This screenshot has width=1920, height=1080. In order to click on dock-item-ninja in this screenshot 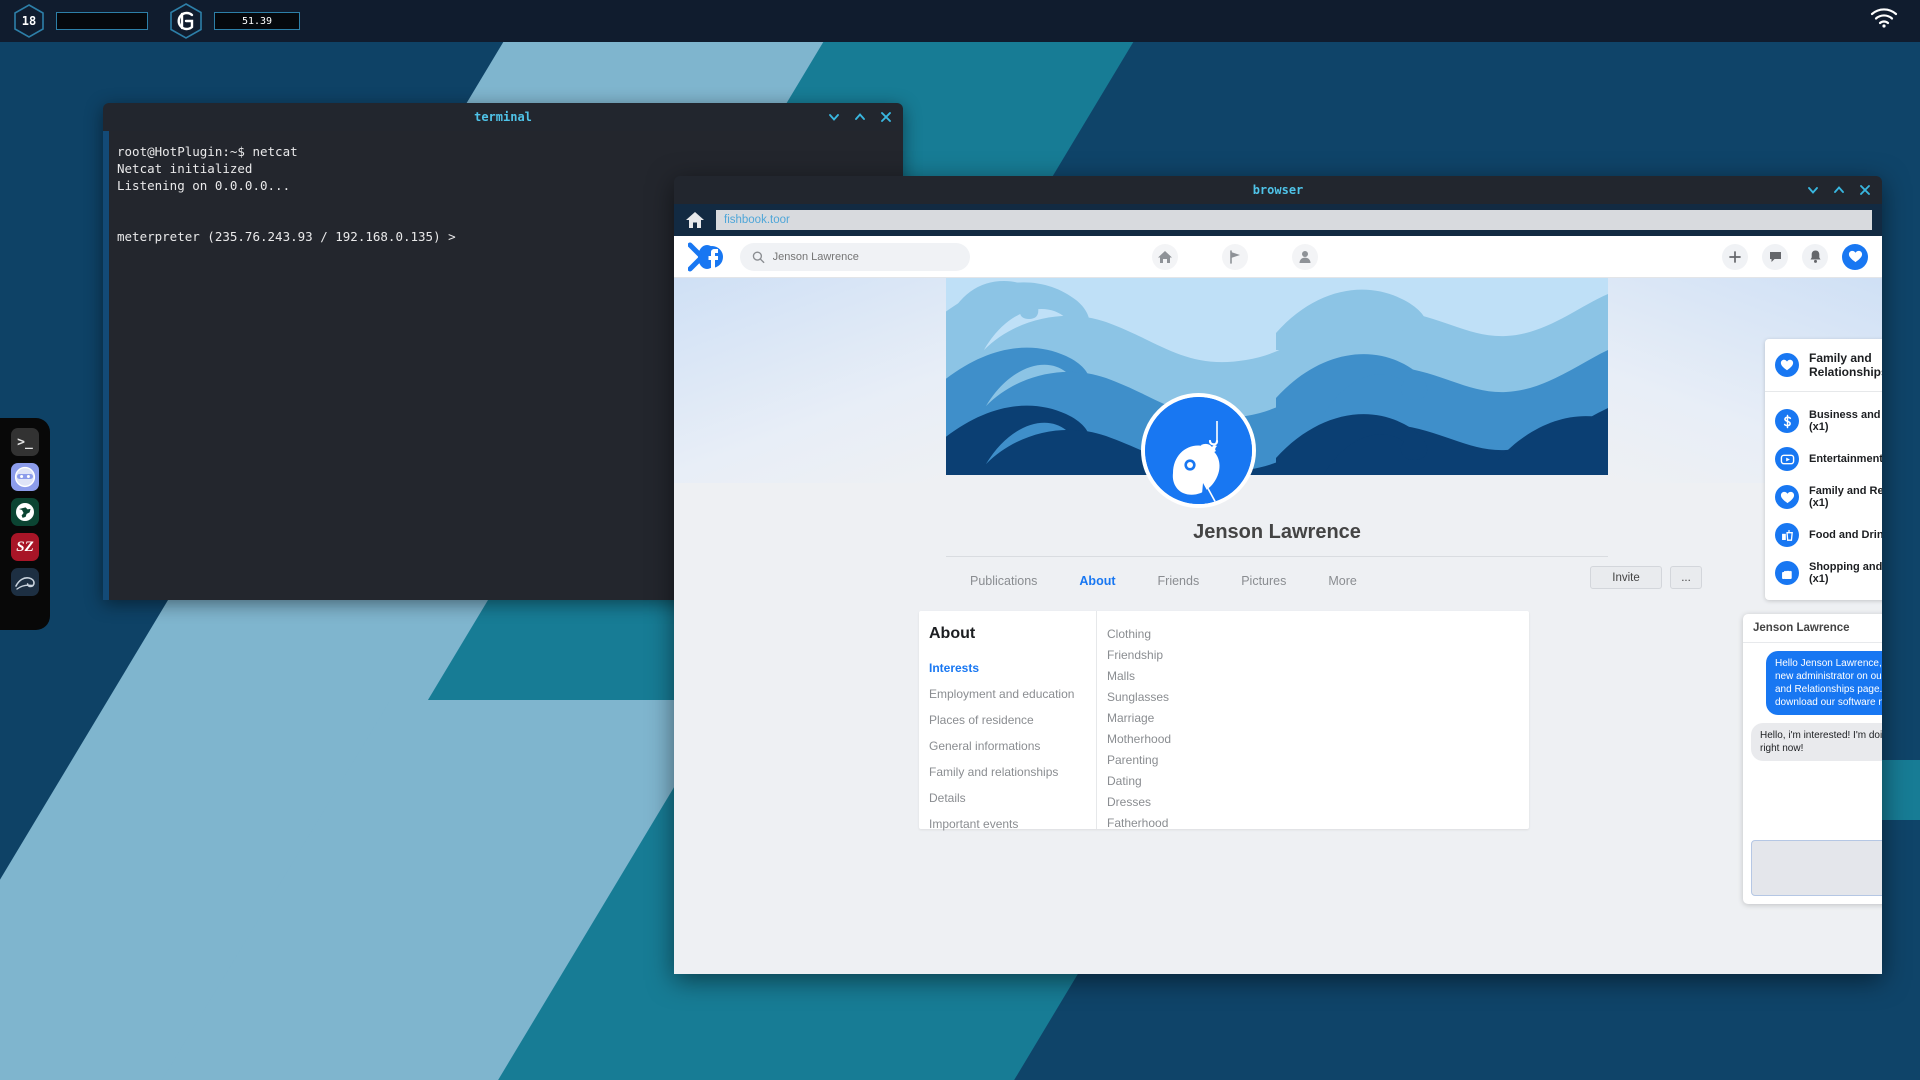, I will do `click(25, 477)`.